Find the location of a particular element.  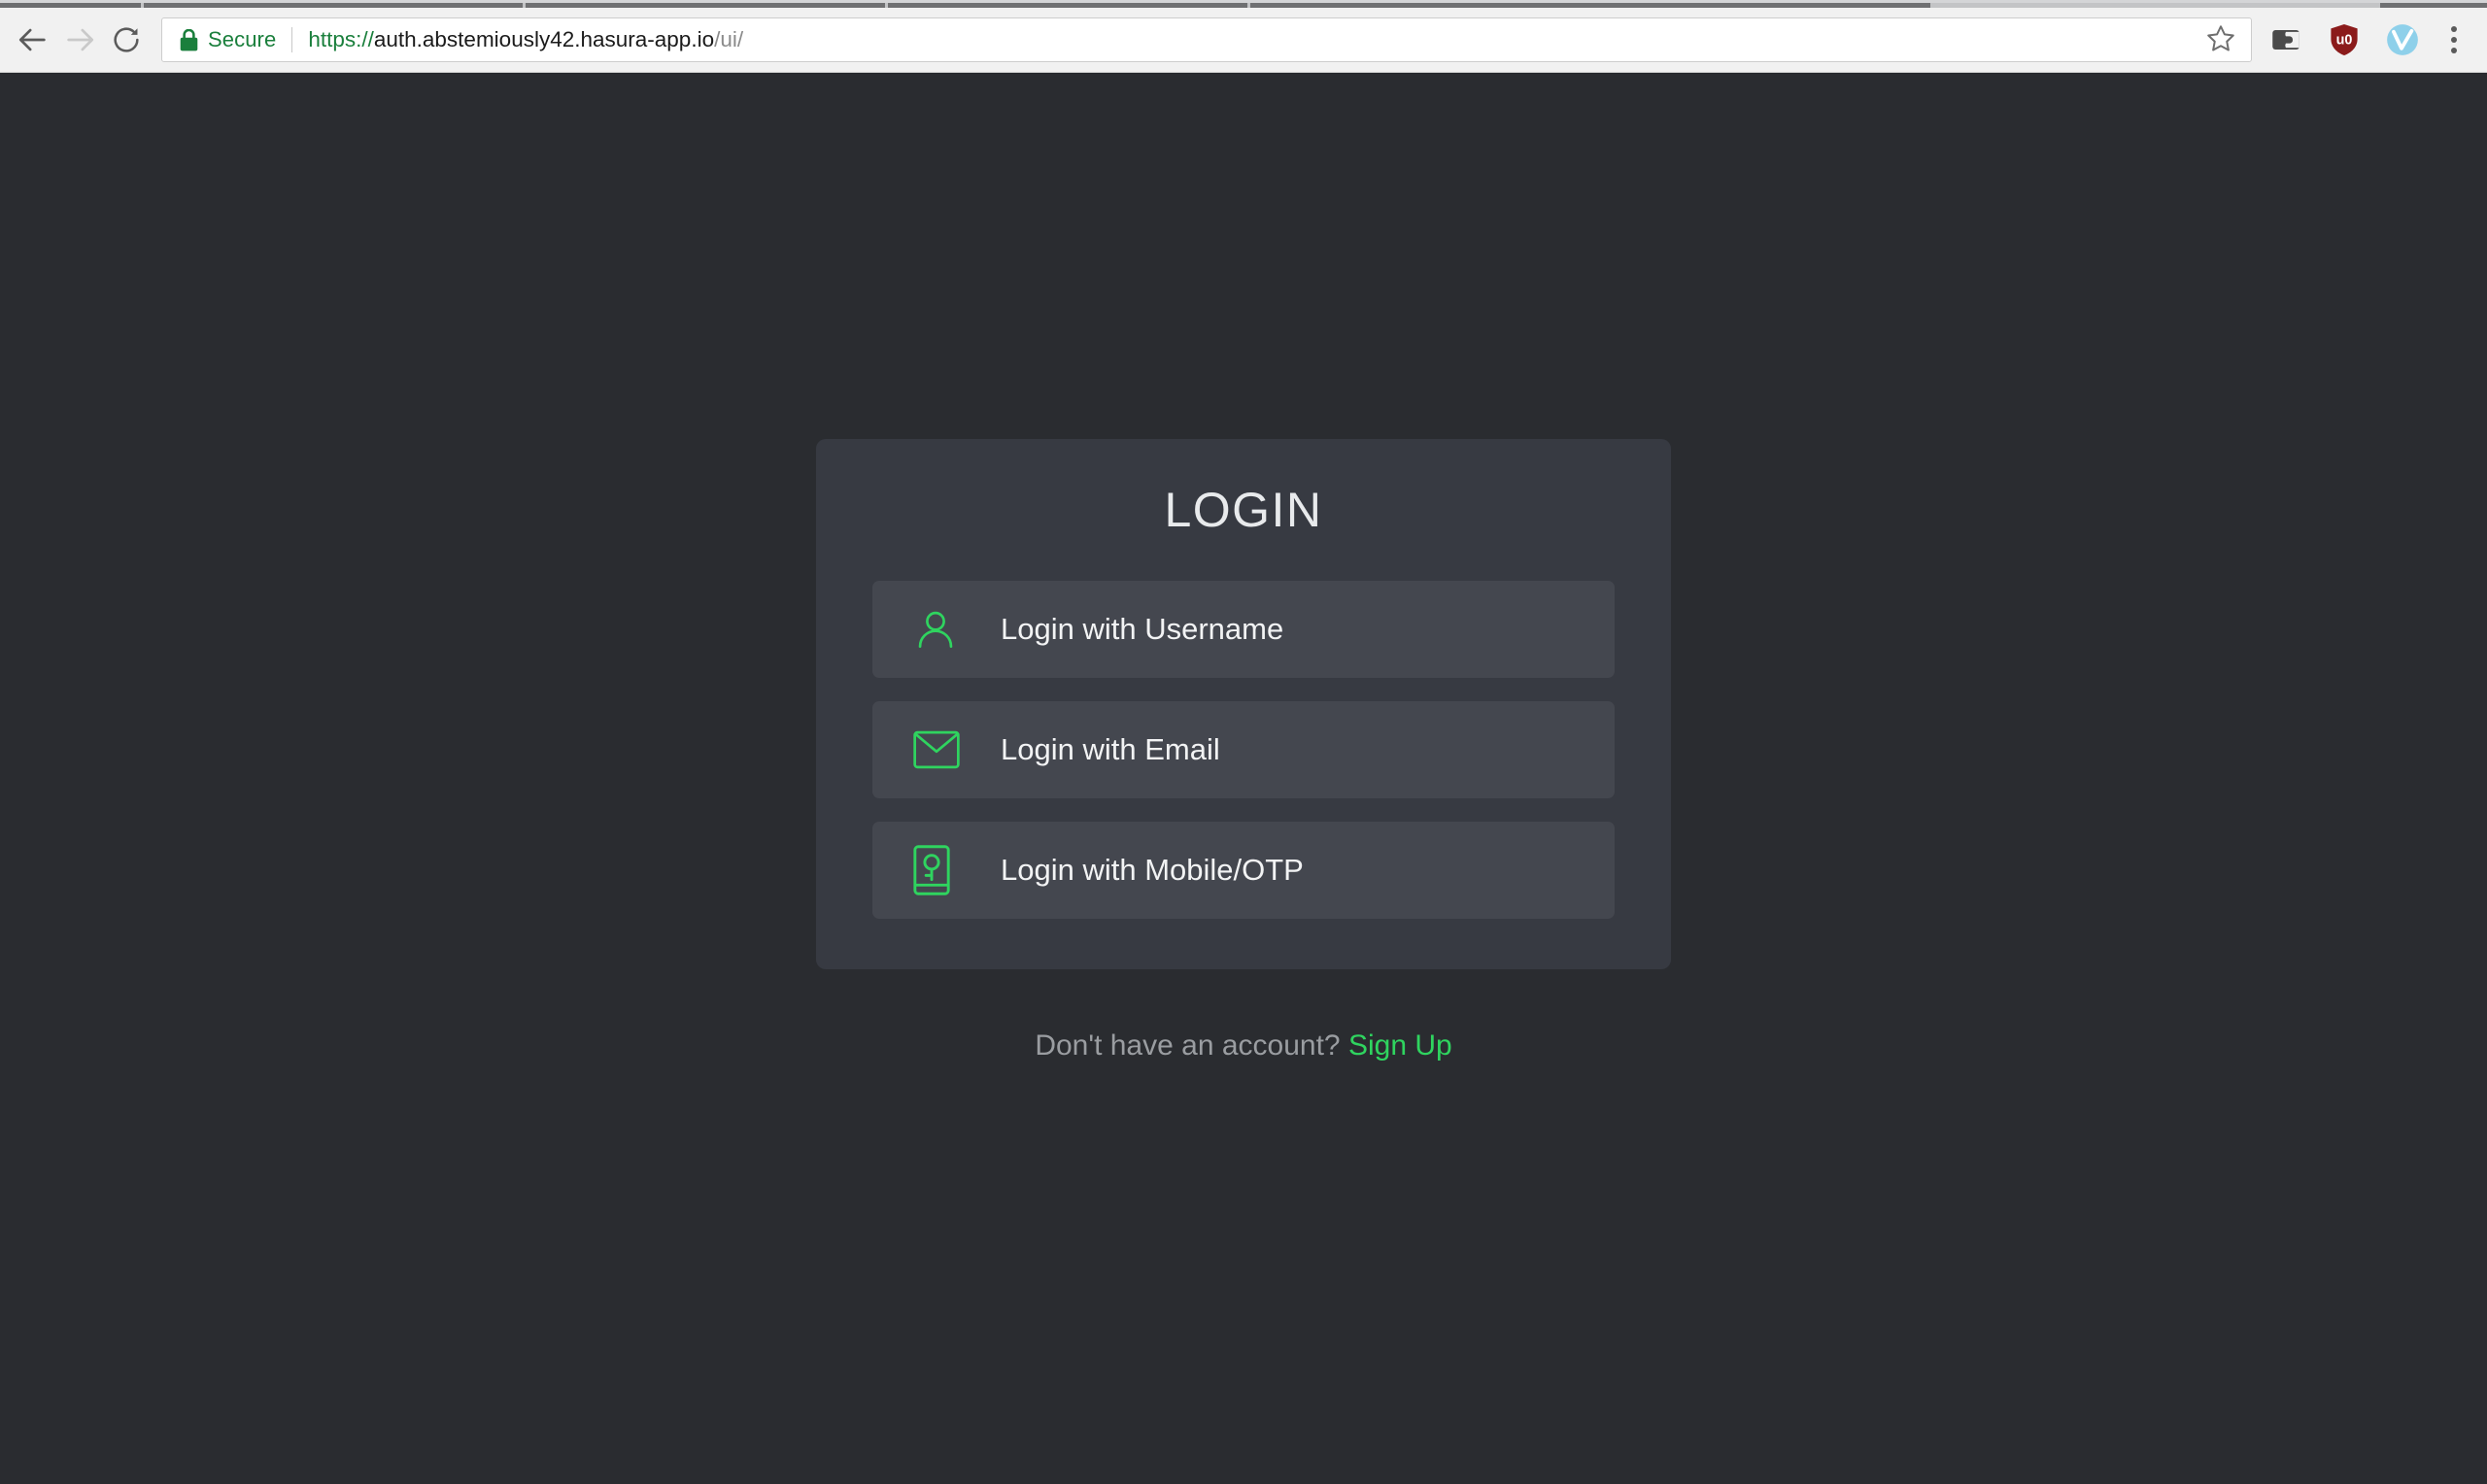

arrow-left-icon is located at coordinates (33, 39).